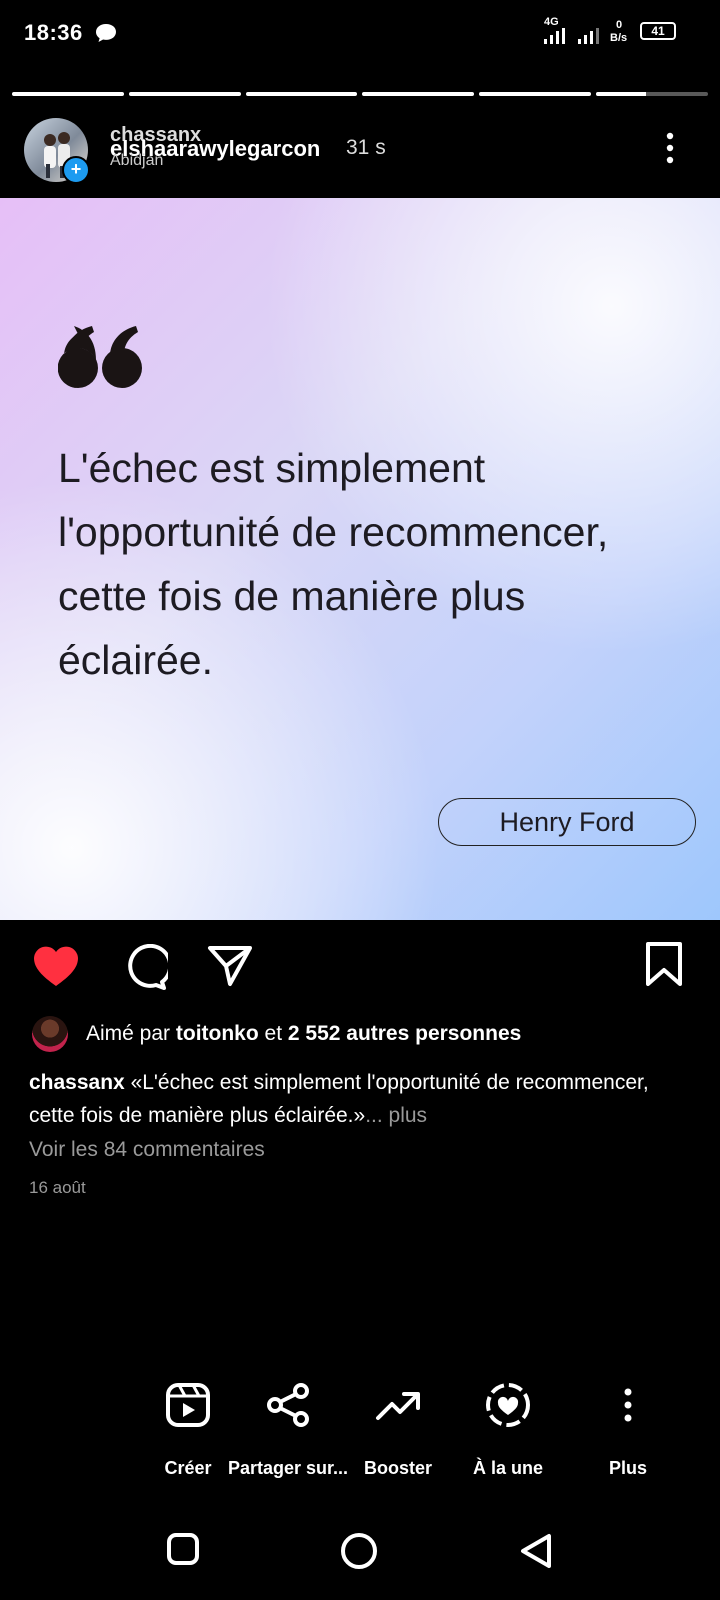 Image resolution: width=720 pixels, height=1600 pixels. I want to click on status-icons: 4G 0 B/s 41, so click(619, 31).